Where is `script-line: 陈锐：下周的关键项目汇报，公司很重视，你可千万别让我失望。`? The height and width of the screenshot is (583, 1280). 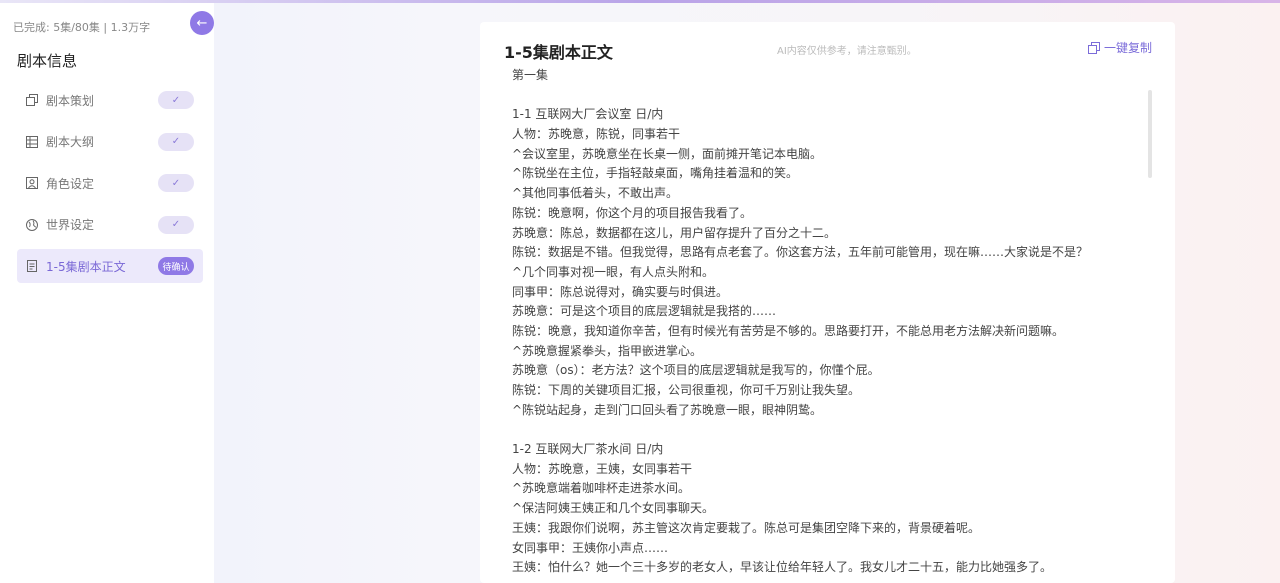 script-line: 陈锐：下周的关键项目汇报，公司很重视，你可千万别让我失望。 is located at coordinates (686, 390).